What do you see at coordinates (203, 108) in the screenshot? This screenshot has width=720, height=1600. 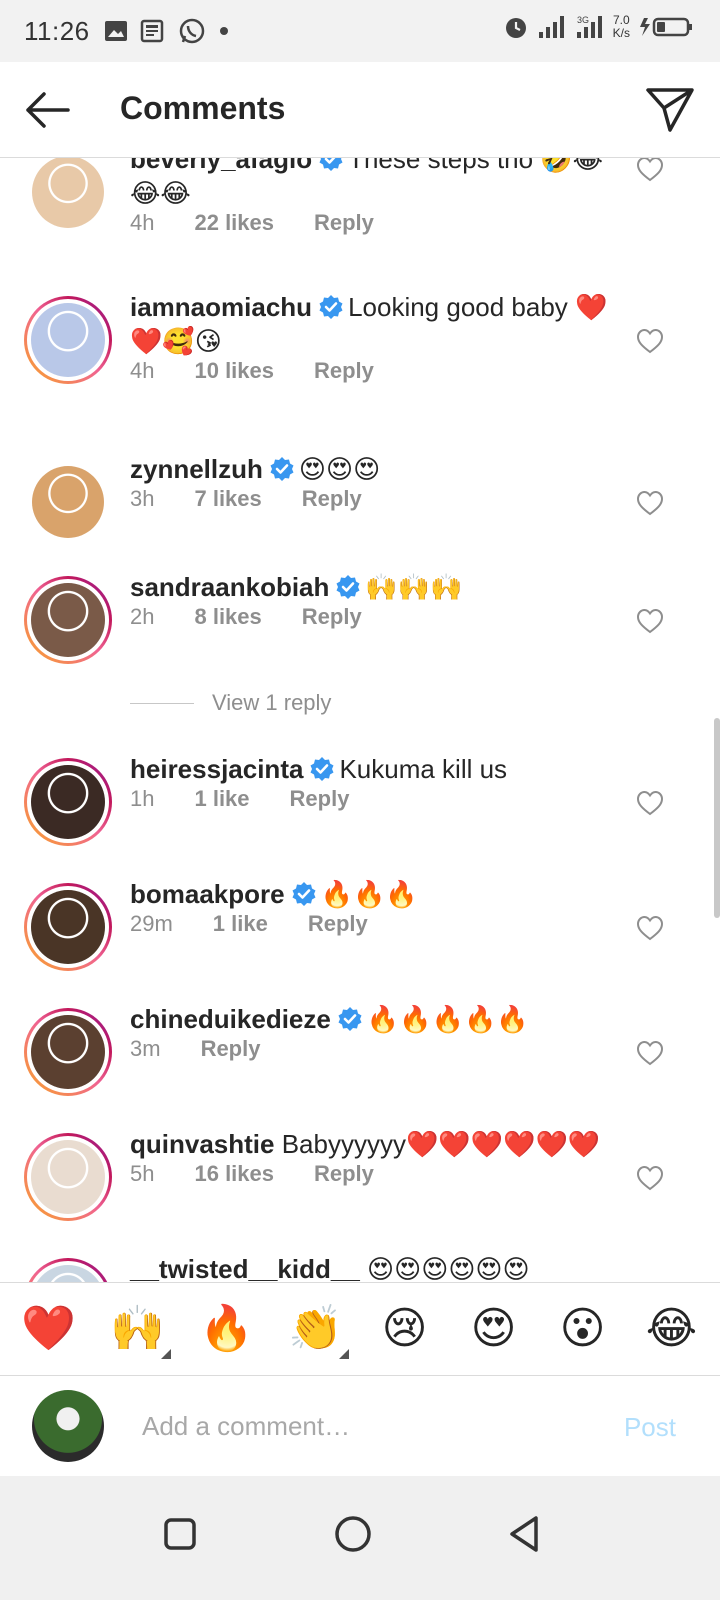 I see `page-title: Comments` at bounding box center [203, 108].